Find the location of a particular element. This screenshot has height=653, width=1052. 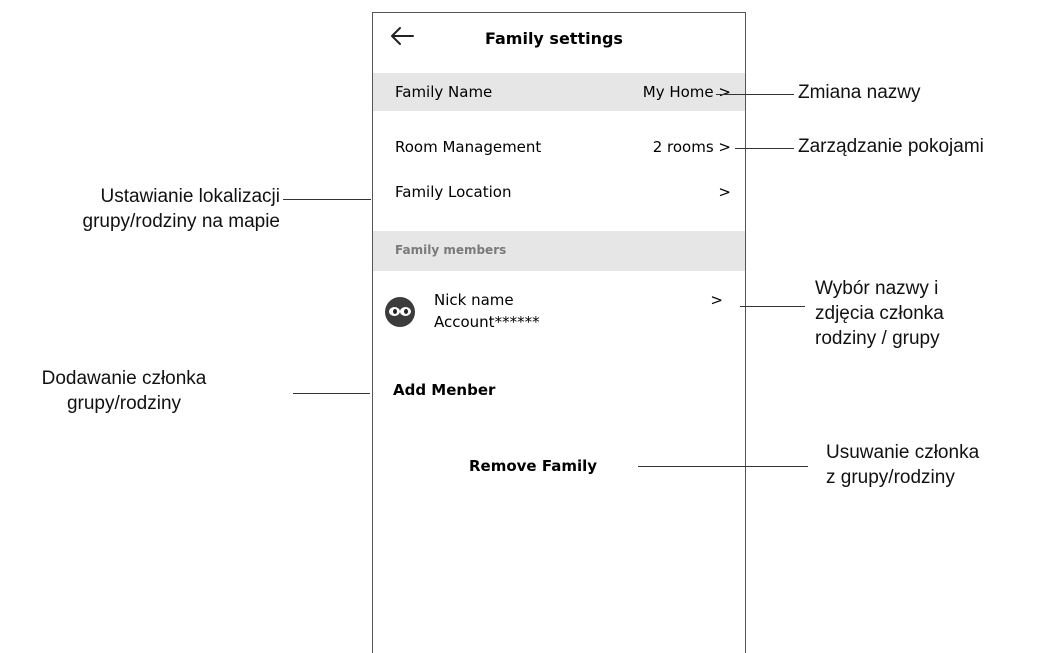

family-name-row: Family Name My Home > is located at coordinates (559, 92).